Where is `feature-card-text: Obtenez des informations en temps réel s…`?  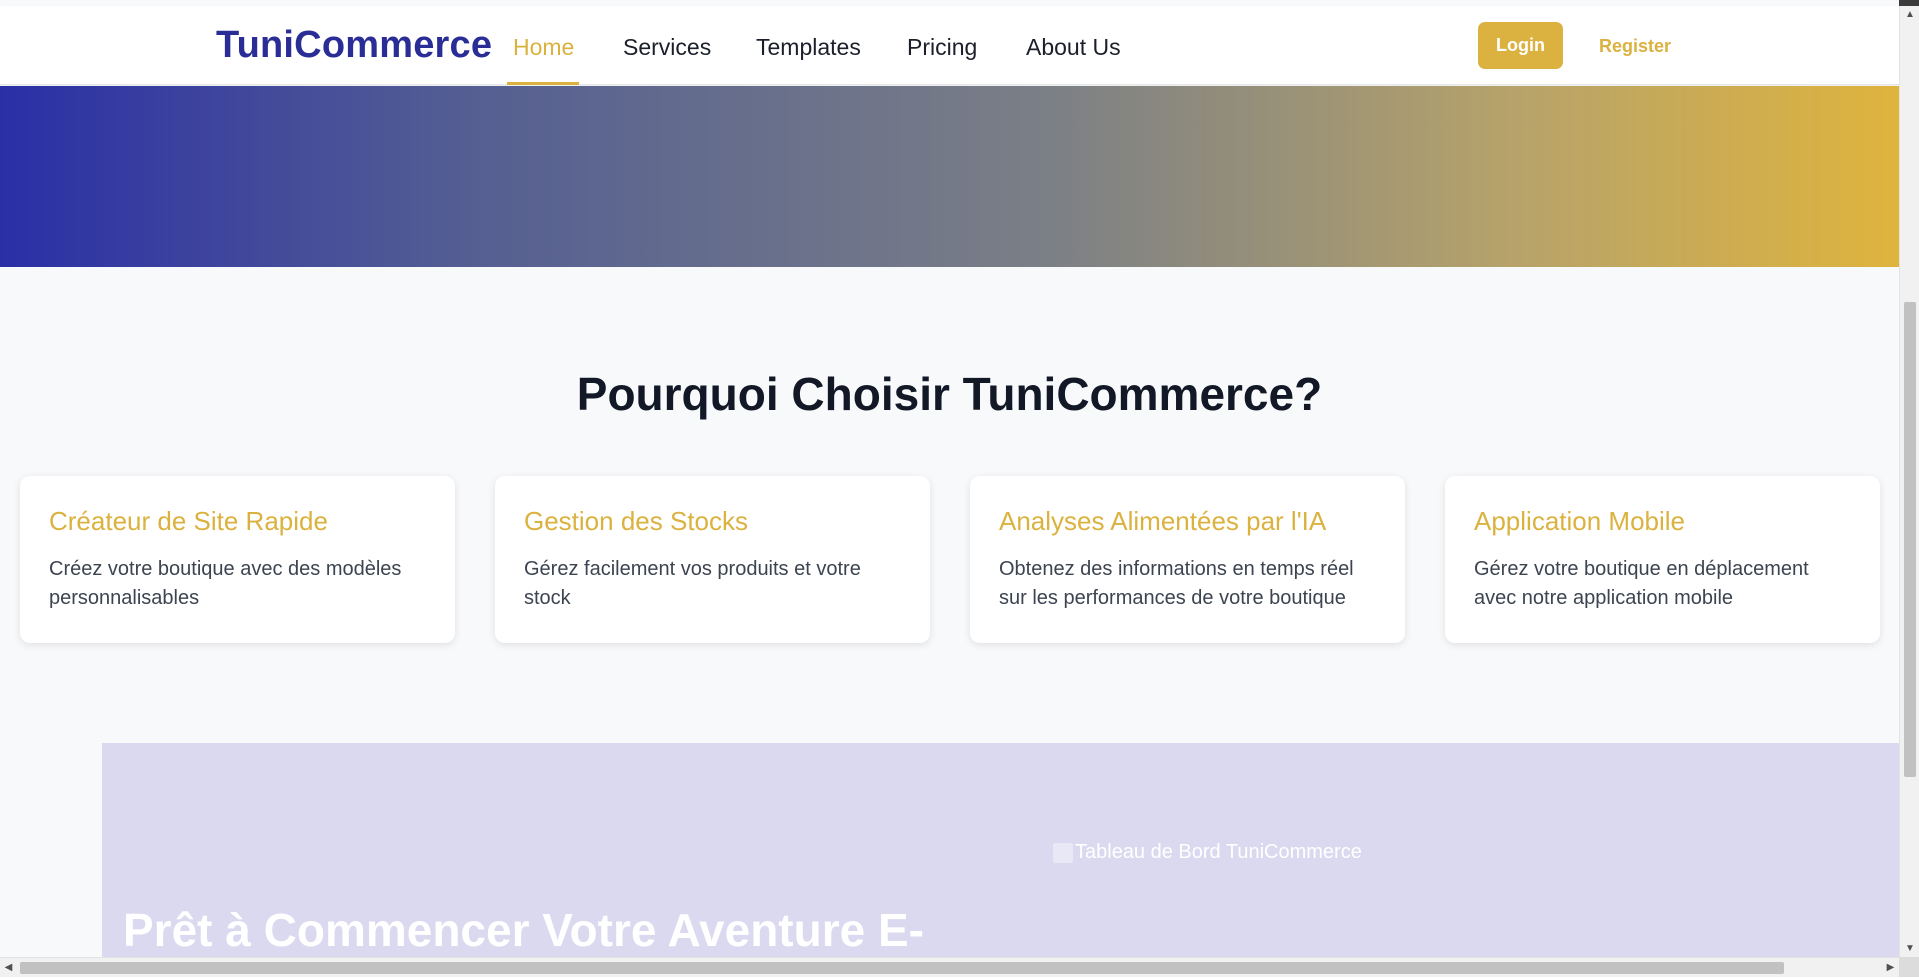 feature-card-text: Obtenez des informations en temps réel s… is located at coordinates (1176, 583).